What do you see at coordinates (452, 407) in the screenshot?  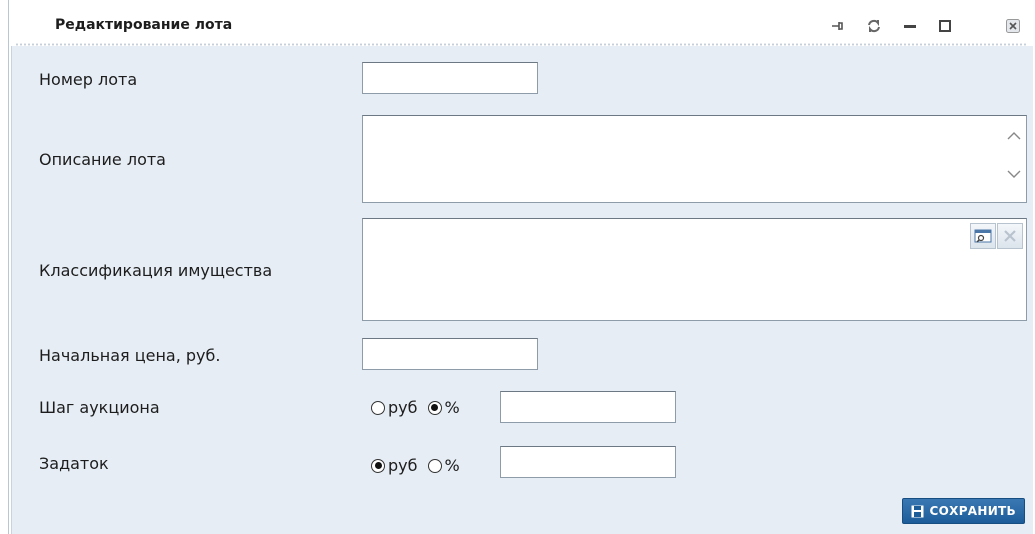 I see `auction-step-percent-label: %` at bounding box center [452, 407].